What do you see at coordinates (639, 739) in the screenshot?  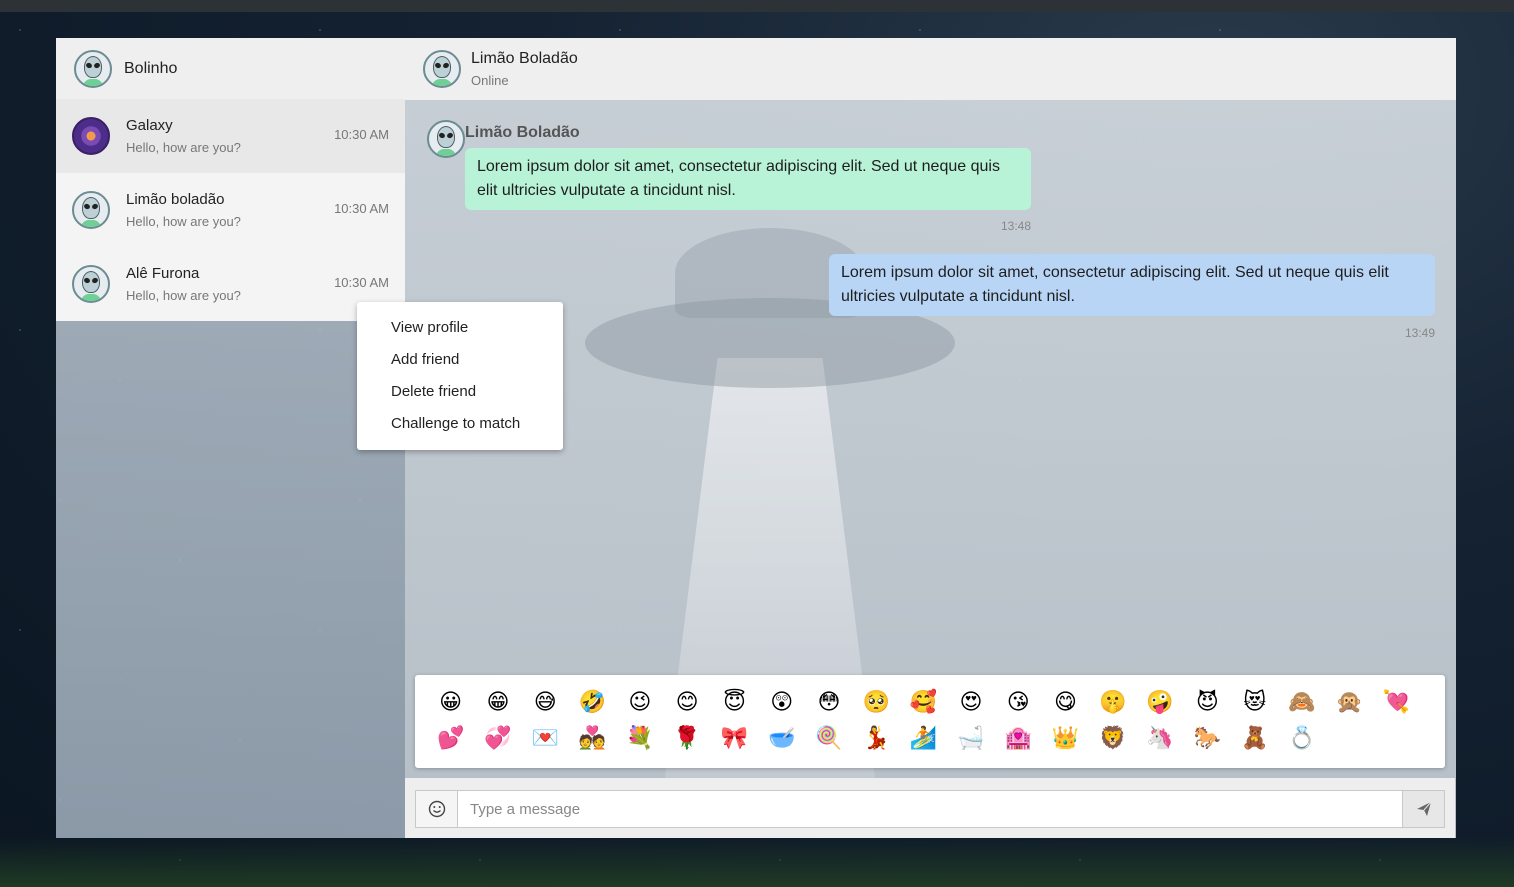 I see `emoji-option: 💐` at bounding box center [639, 739].